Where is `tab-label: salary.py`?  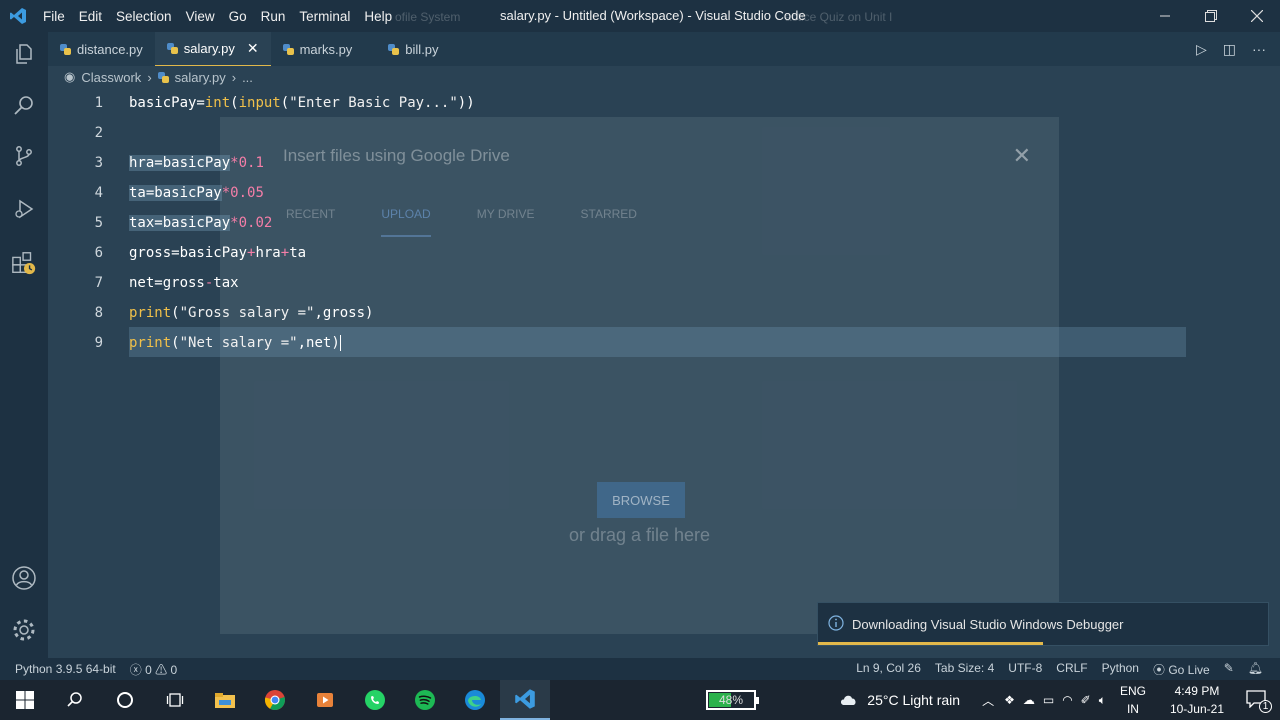 tab-label: salary.py is located at coordinates (209, 48).